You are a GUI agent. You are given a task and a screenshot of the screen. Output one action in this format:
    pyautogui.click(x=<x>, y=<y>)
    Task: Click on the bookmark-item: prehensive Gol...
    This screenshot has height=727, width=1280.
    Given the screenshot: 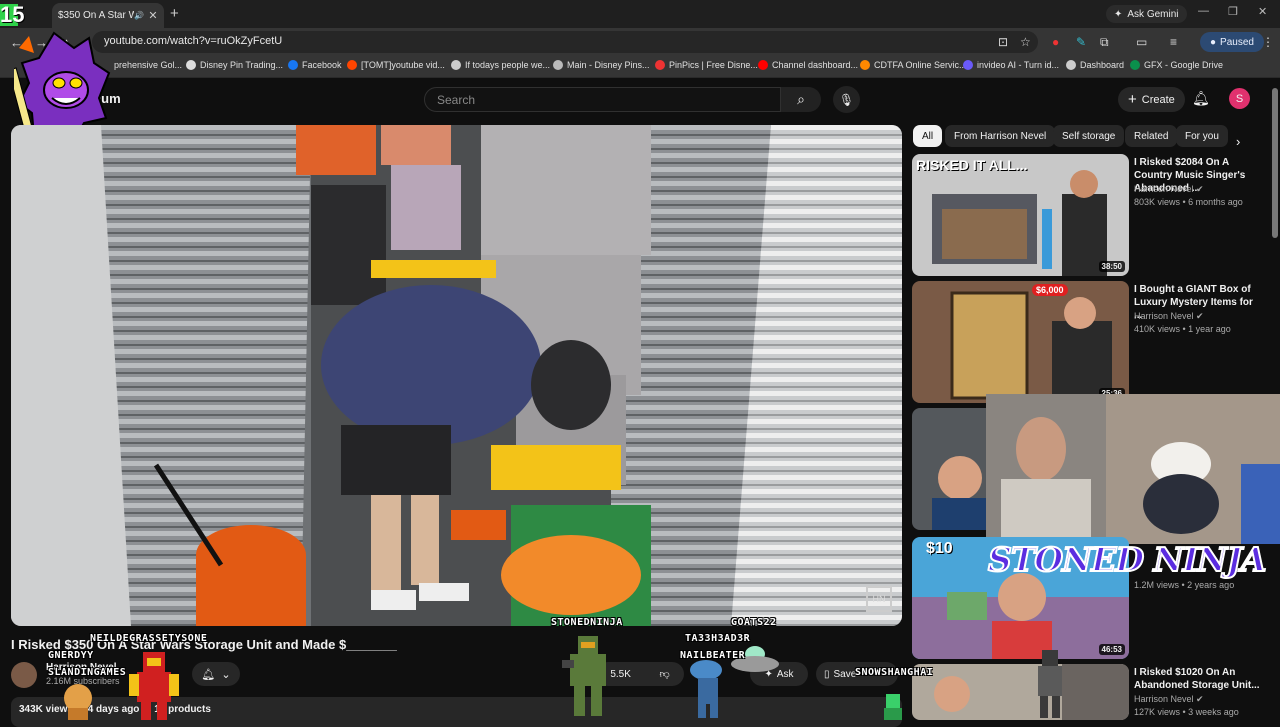 What is the action you would take?
    pyautogui.click(x=148, y=65)
    